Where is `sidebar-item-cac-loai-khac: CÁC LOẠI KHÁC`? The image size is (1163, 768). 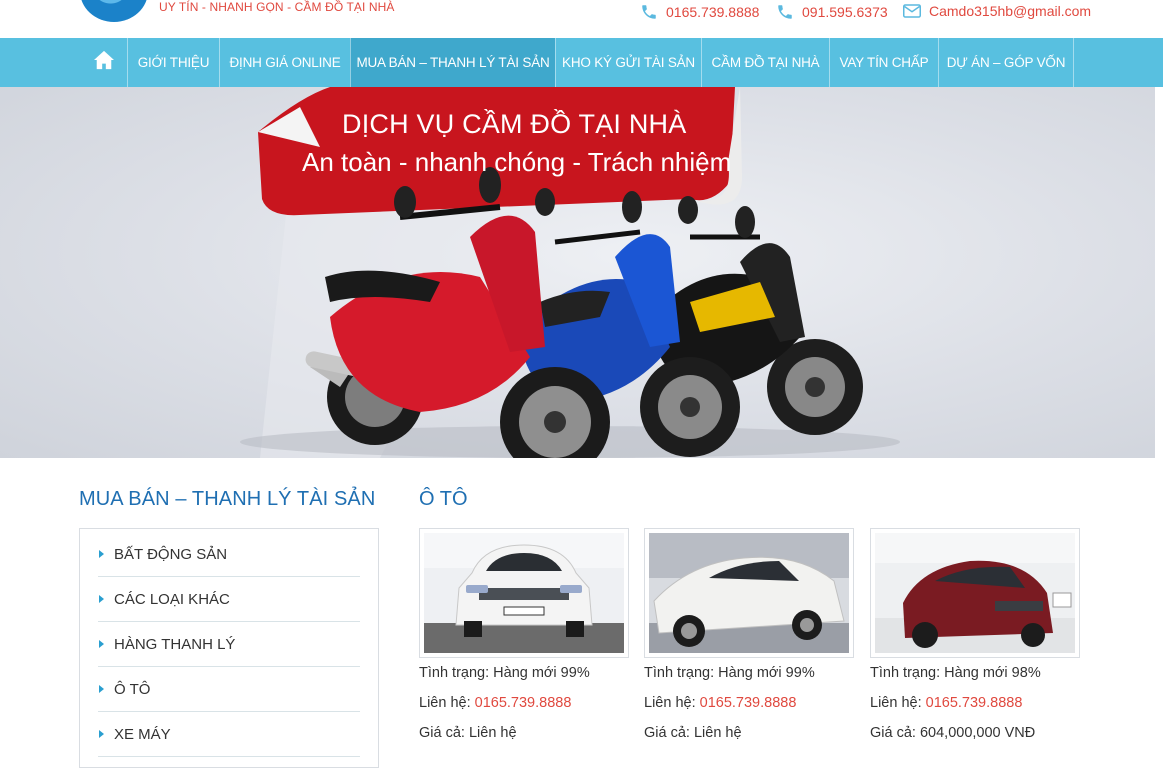
sidebar-item-cac-loai-khac: CÁC LOẠI KHÁC is located at coordinates (229, 599).